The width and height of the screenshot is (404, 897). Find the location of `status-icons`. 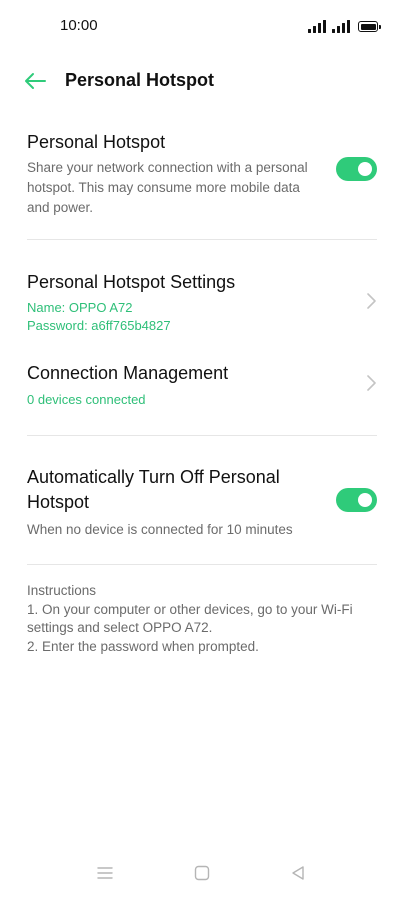

status-icons is located at coordinates (344, 25).